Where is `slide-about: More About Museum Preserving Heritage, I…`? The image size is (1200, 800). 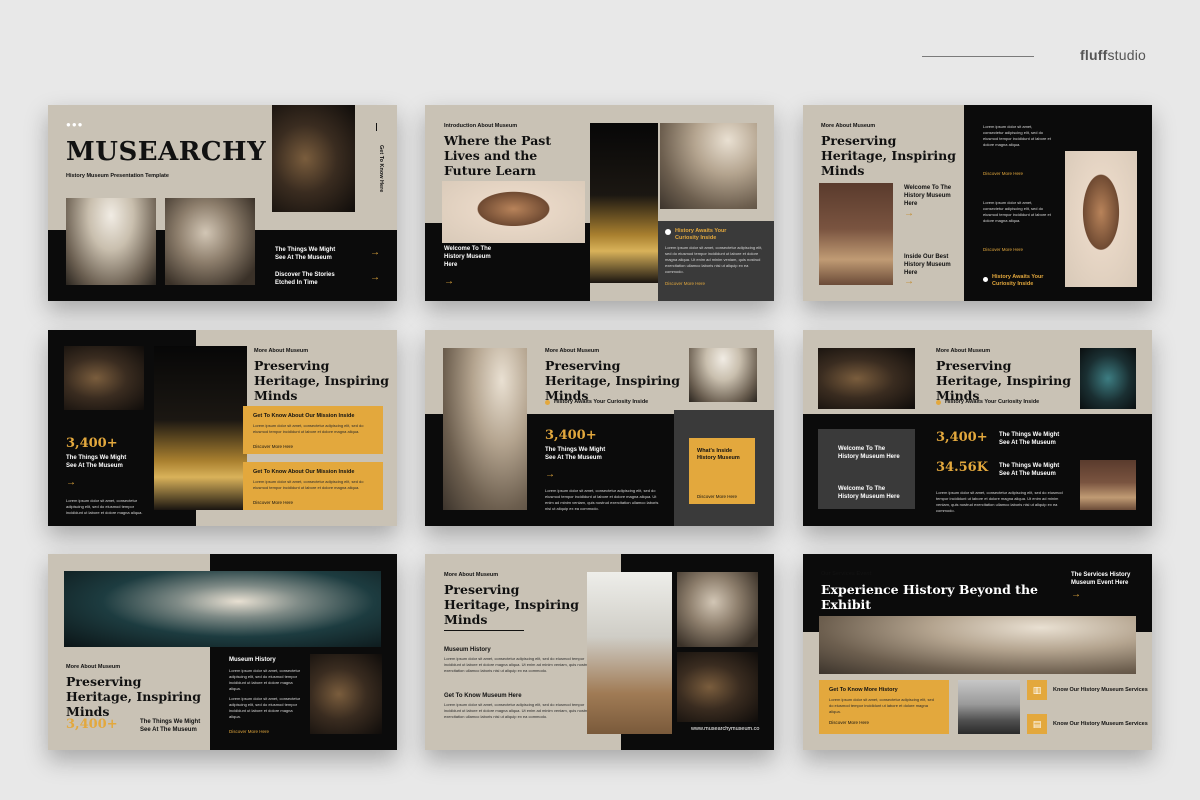 slide-about: More About Museum Preserving Heritage, I… is located at coordinates (977, 203).